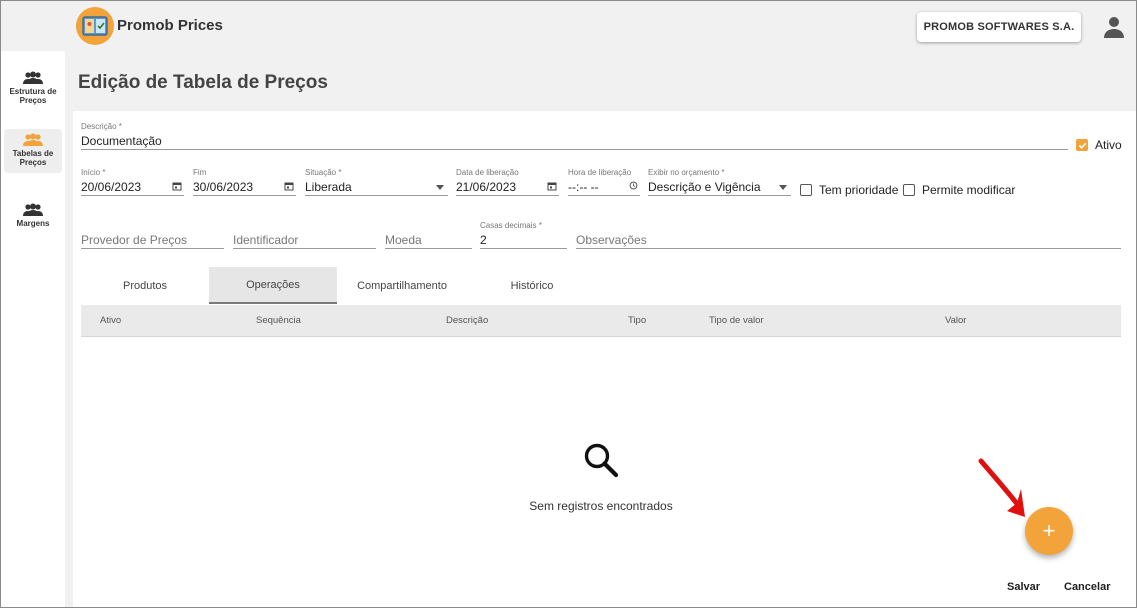 This screenshot has width=1137, height=608. I want to click on column-header-valor: Valor, so click(955, 320).